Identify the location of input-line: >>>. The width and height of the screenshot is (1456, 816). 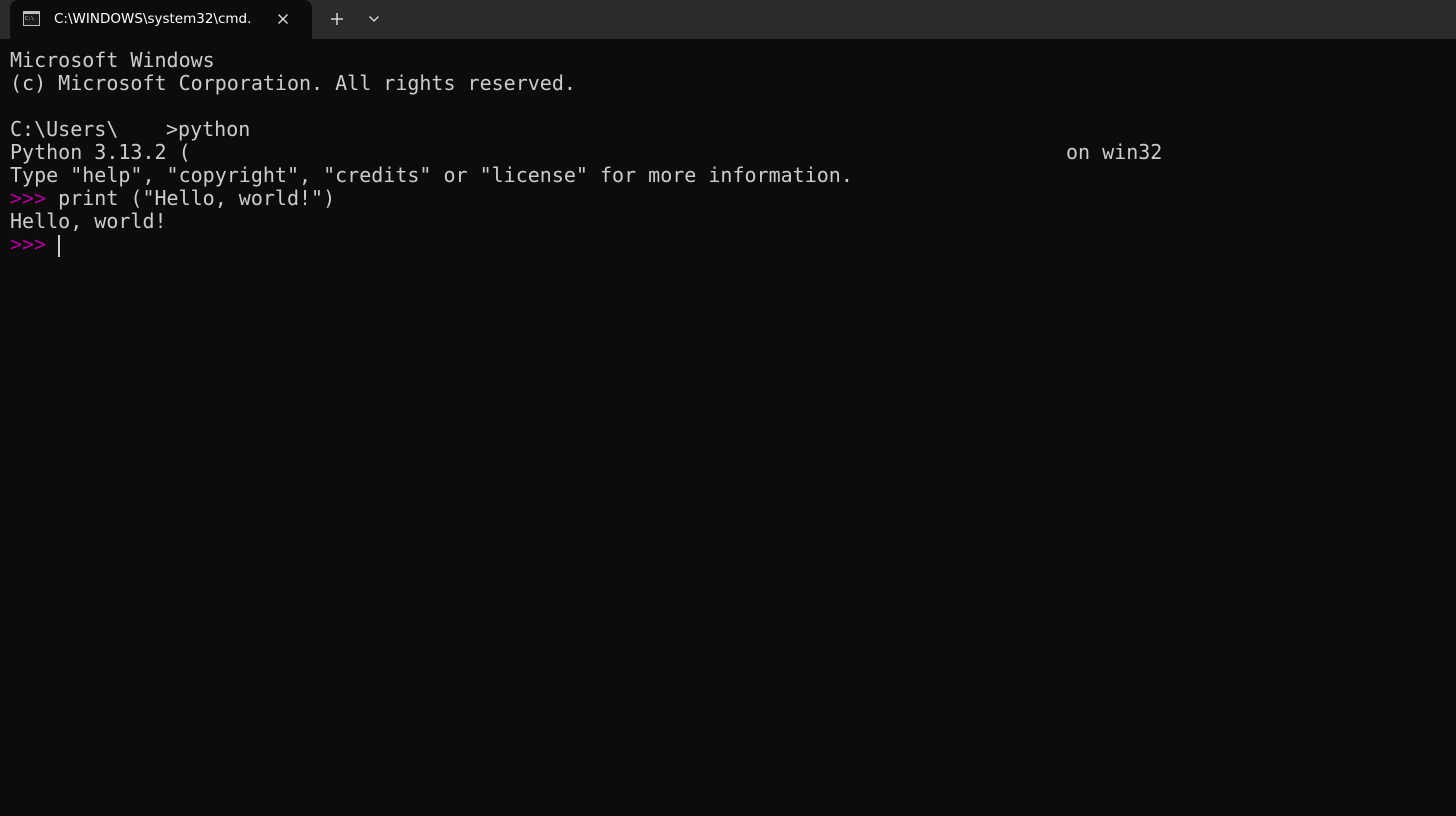
(728, 244).